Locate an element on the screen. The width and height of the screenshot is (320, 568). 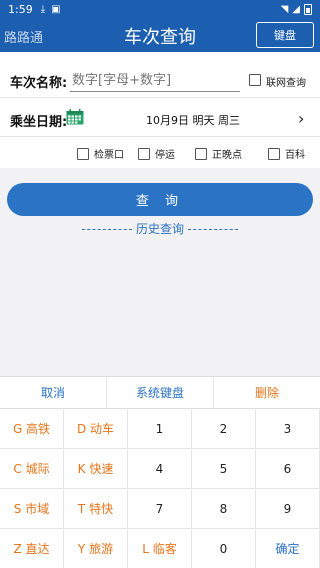
key-t: T 特快 is located at coordinates (96, 509).